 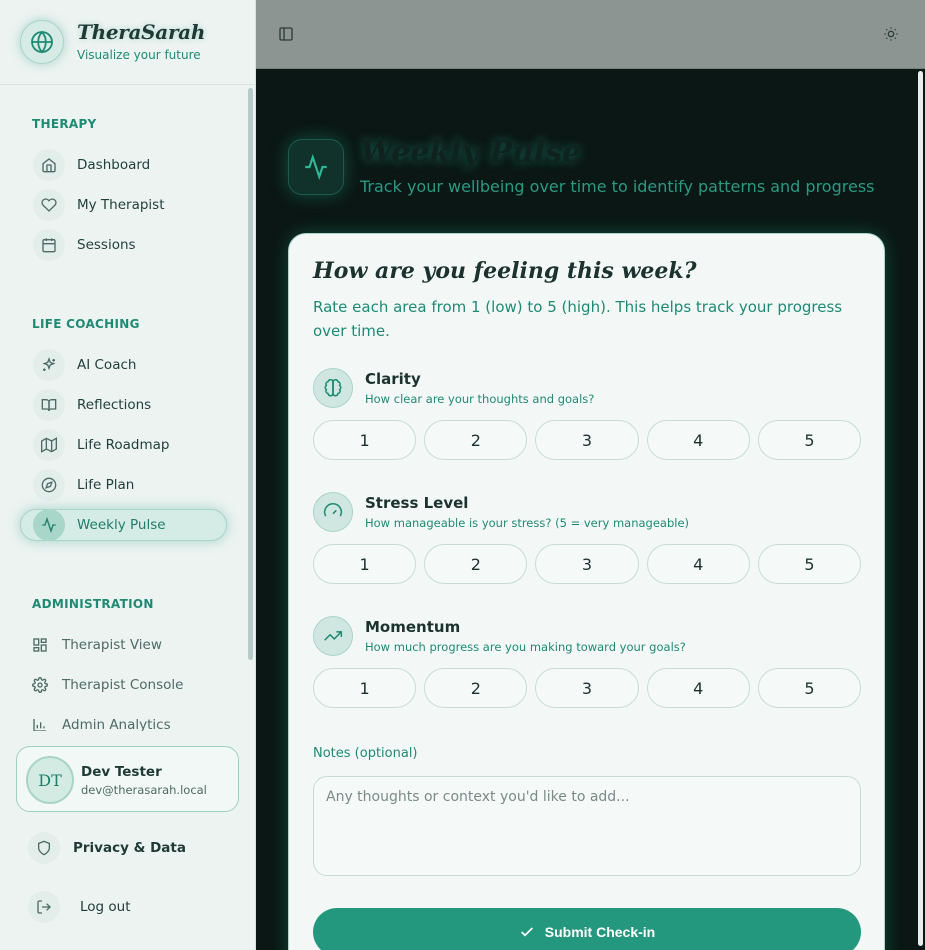 What do you see at coordinates (365, 753) in the screenshot?
I see `notes-label: Notes (optional)` at bounding box center [365, 753].